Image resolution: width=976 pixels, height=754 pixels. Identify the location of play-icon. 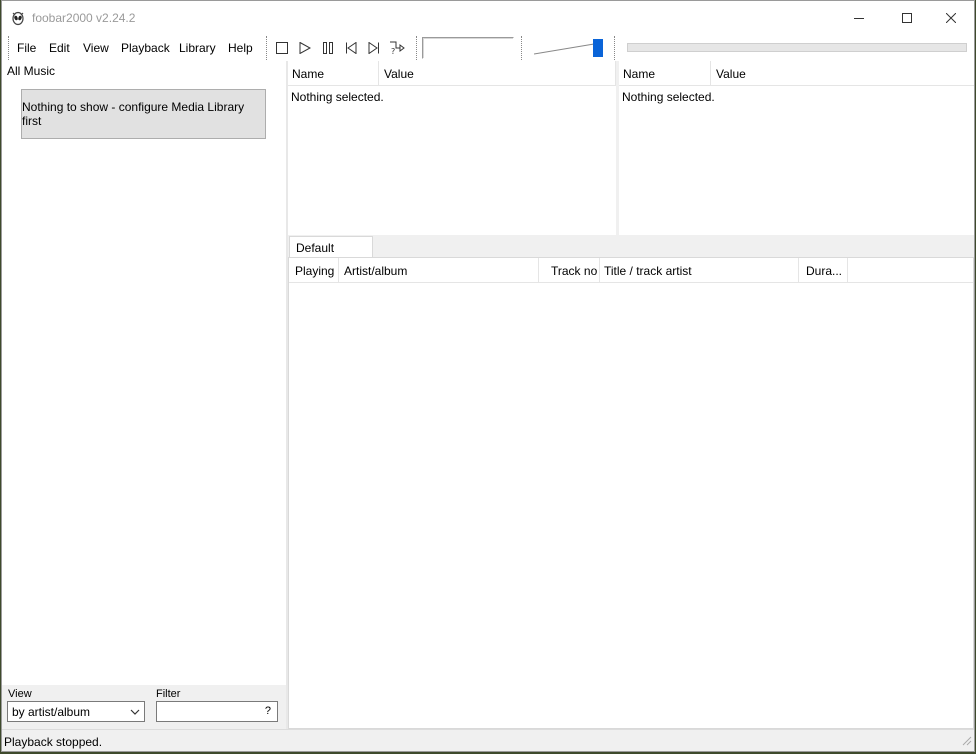
(305, 48).